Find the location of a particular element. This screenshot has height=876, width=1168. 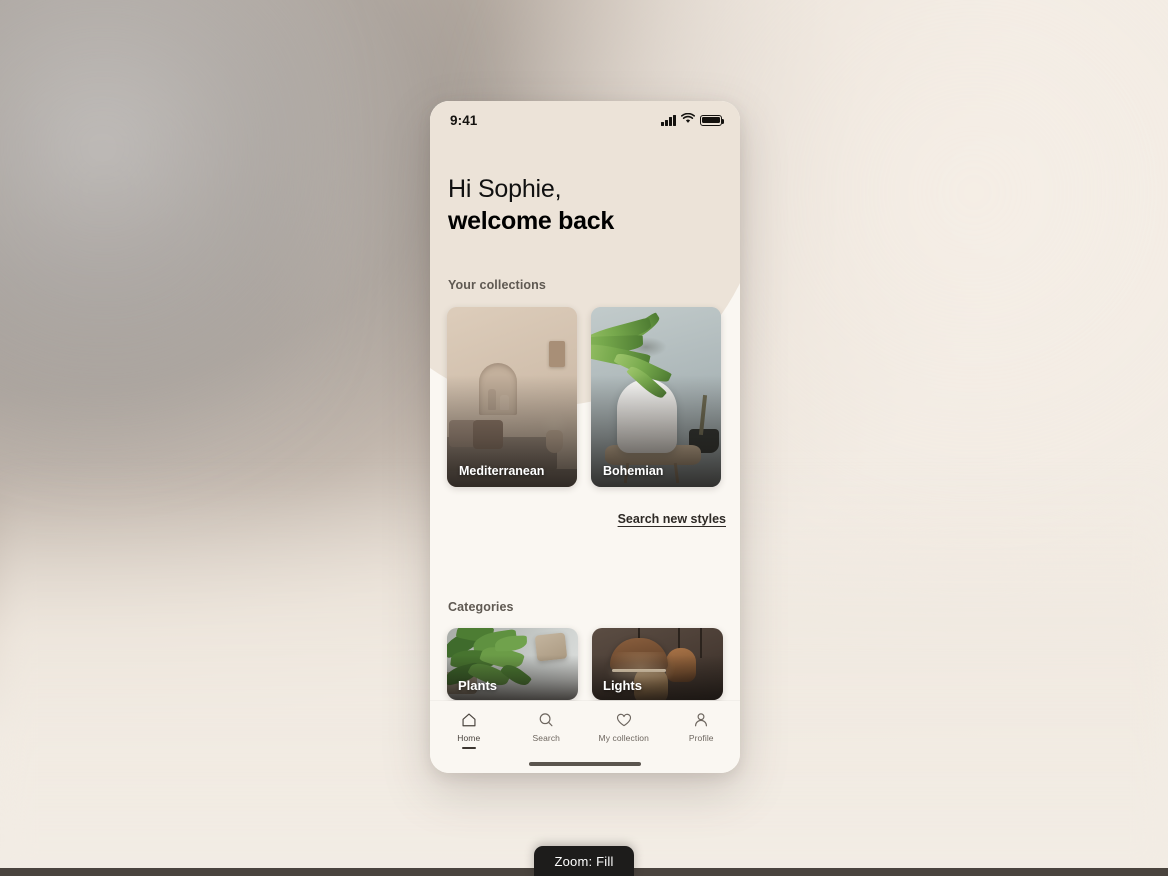

collection-card-mediterranean: Mediterranean is located at coordinates (512, 397).